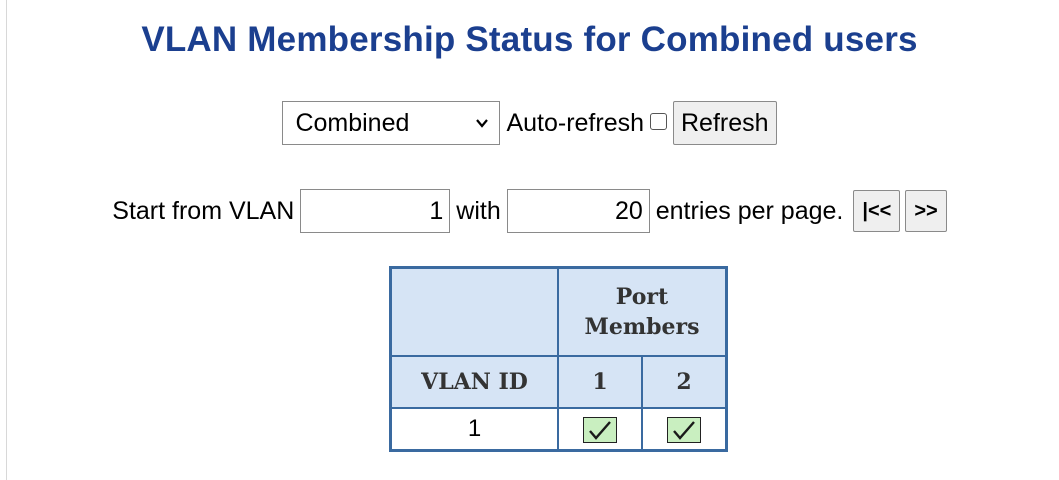 This screenshot has height=480, width=1059. Describe the element at coordinates (628, 210) in the screenshot. I see `entries-per-page-value: 20` at that location.